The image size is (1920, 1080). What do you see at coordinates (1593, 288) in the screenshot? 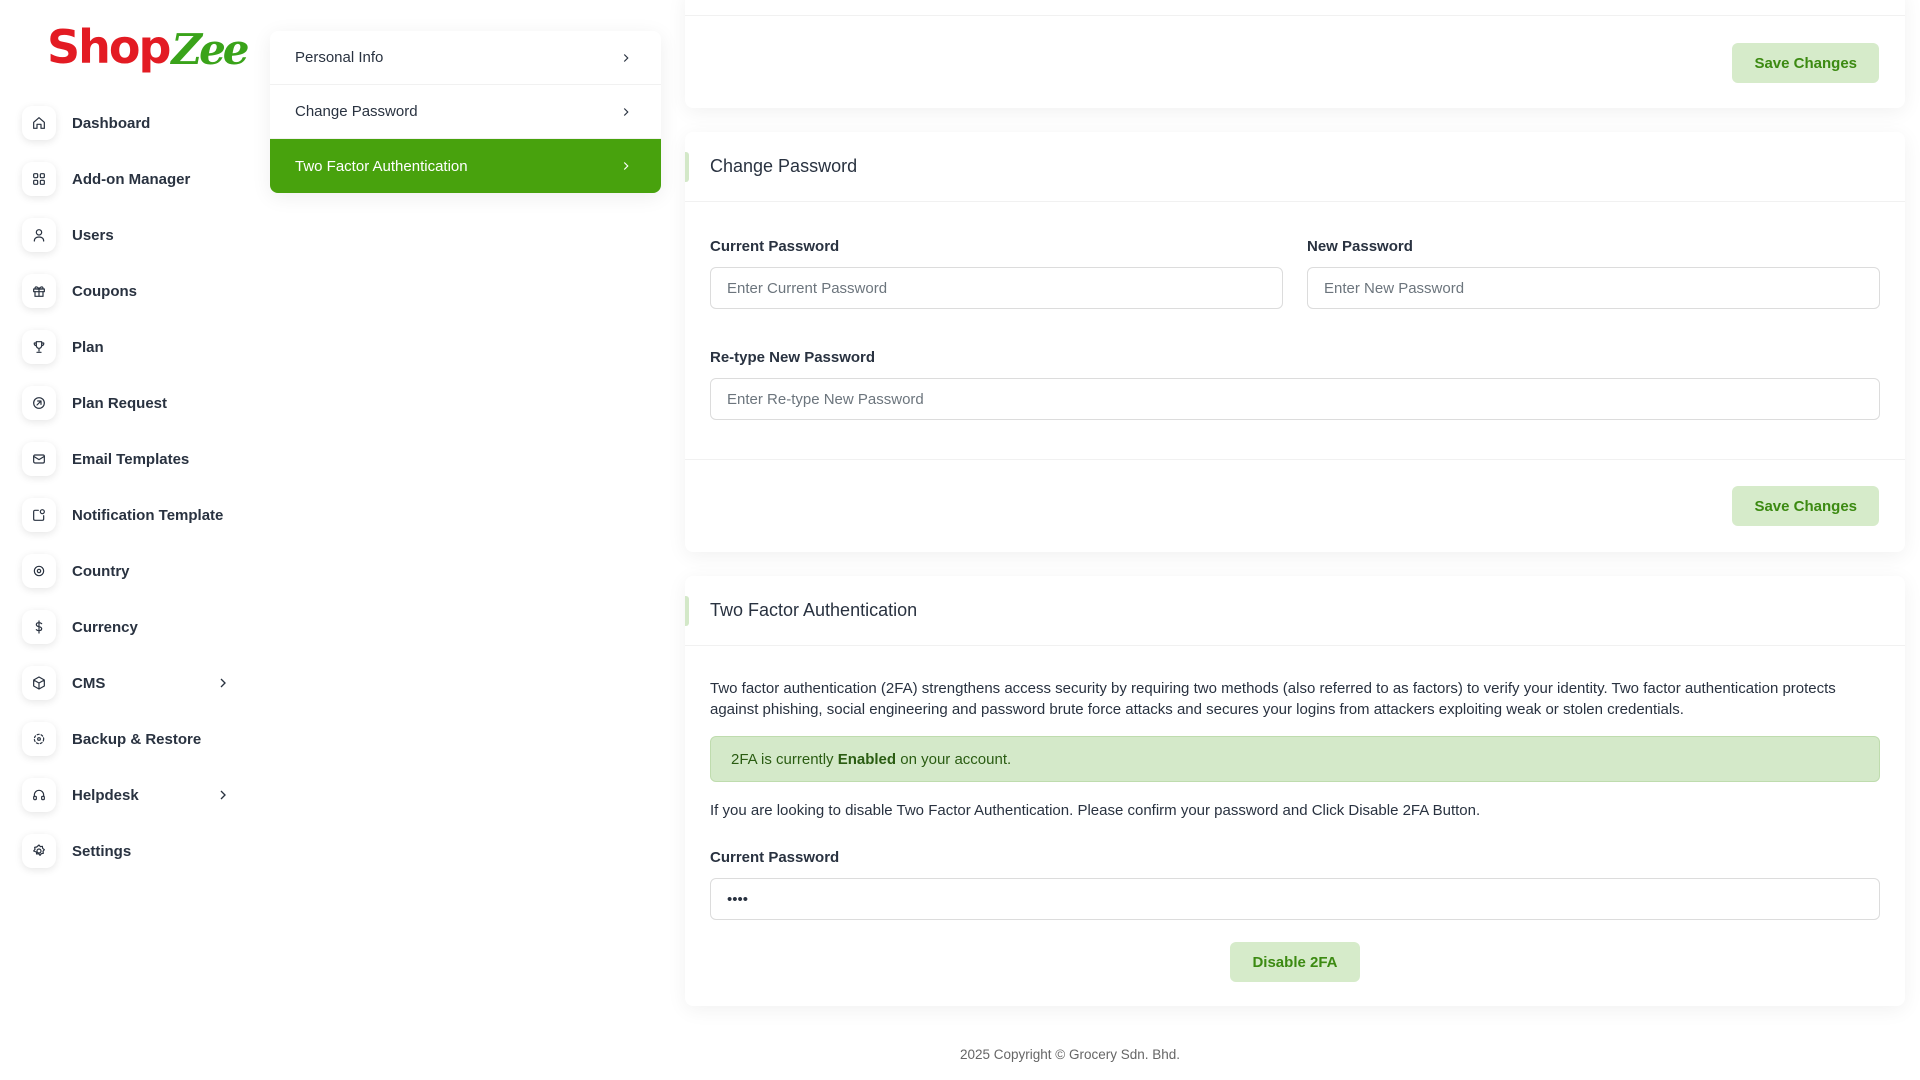
I see `new-password-input` at bounding box center [1593, 288].